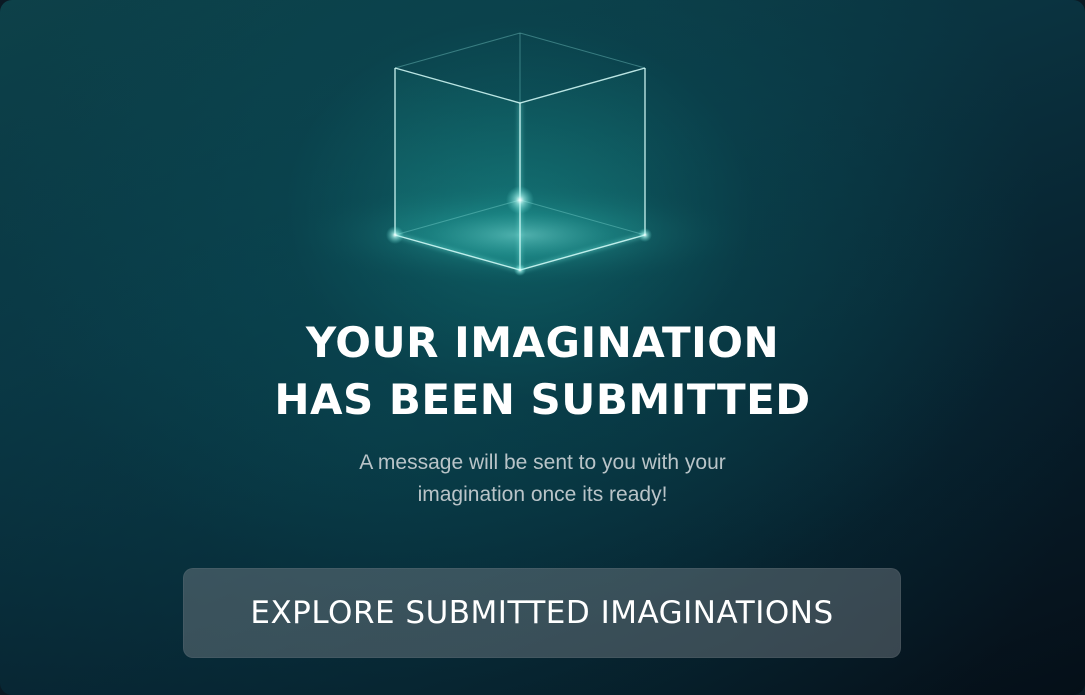 This screenshot has width=1085, height=695. I want to click on confirmation-message-line2: imagination once its ready!, so click(542, 494).